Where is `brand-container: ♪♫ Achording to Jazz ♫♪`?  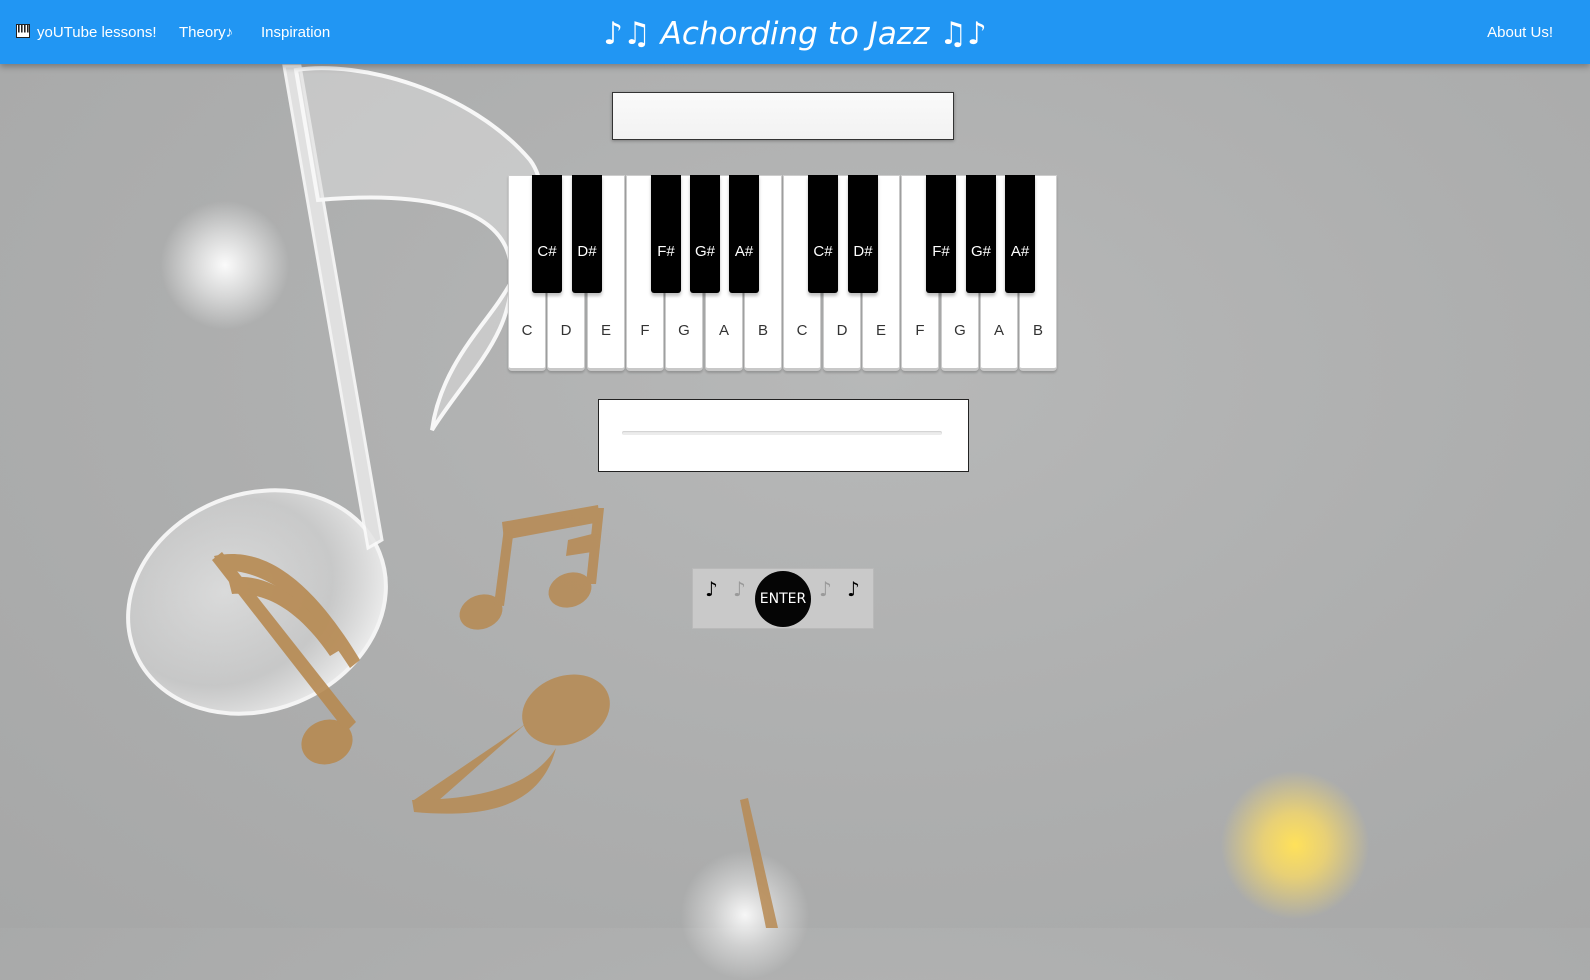
brand-container: ♪♫ Achording to Jazz ♫♪ is located at coordinates (795, 32).